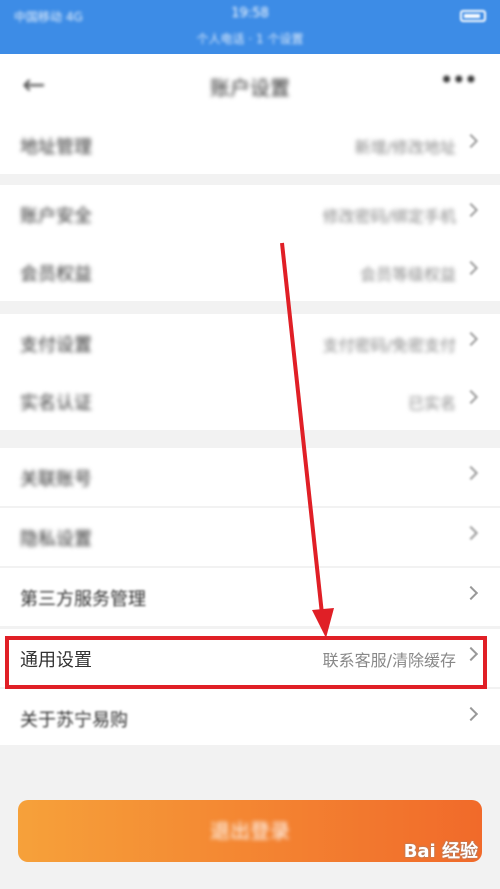 Image resolution: width=500 pixels, height=889 pixels. I want to click on battery-icon, so click(473, 16).